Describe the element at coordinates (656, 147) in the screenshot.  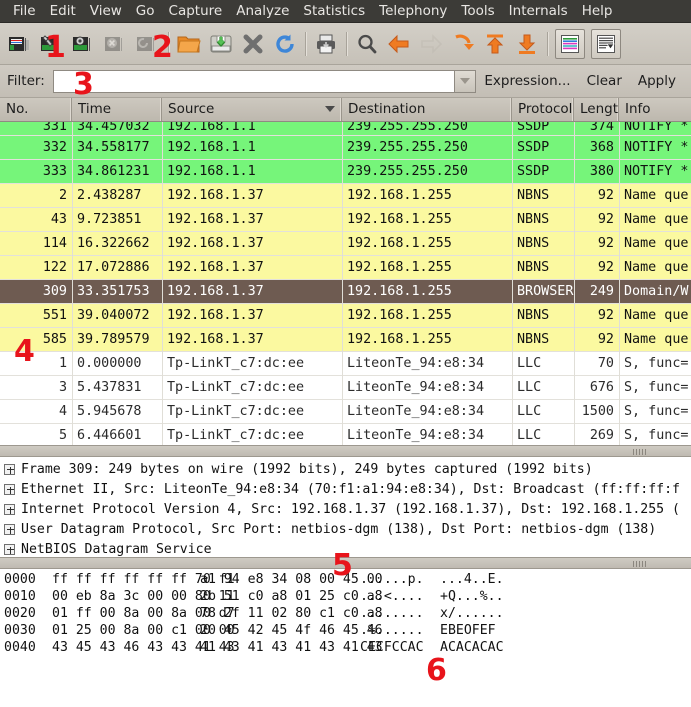
I see `packet-cell-info: NOTIFY *` at that location.